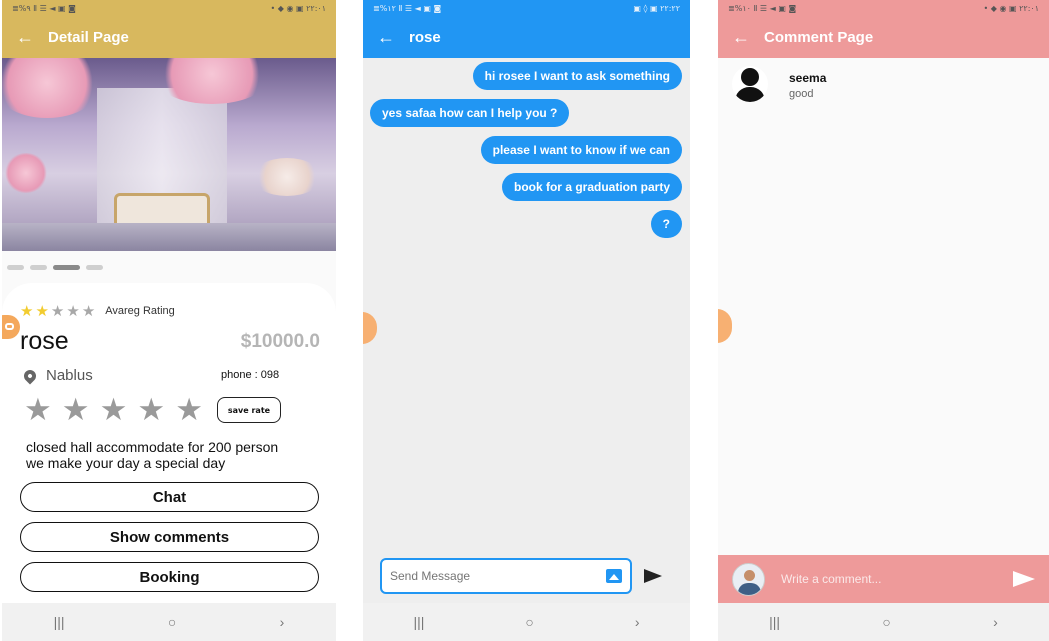  I want to click on save-rate-button: save rate, so click(248, 410).